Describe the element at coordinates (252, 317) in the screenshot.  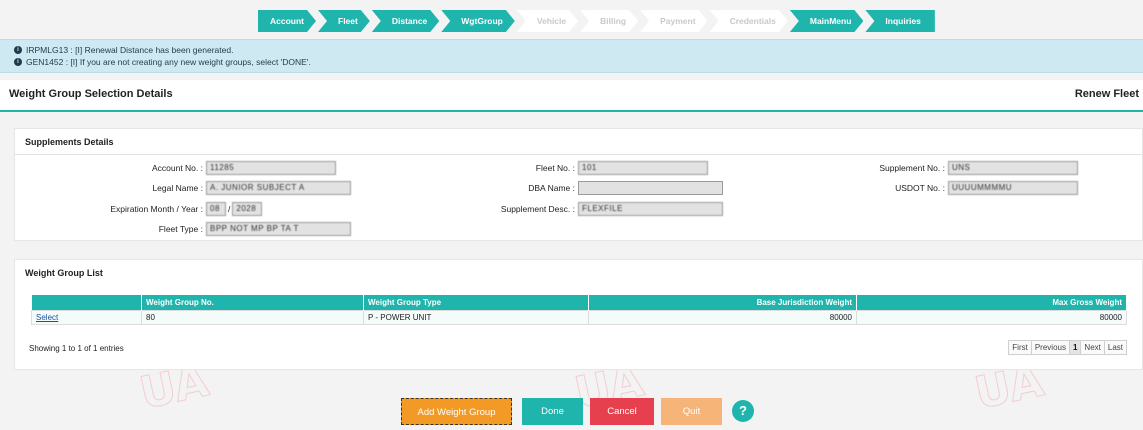
I see `weight-group-no-cell: 80` at that location.